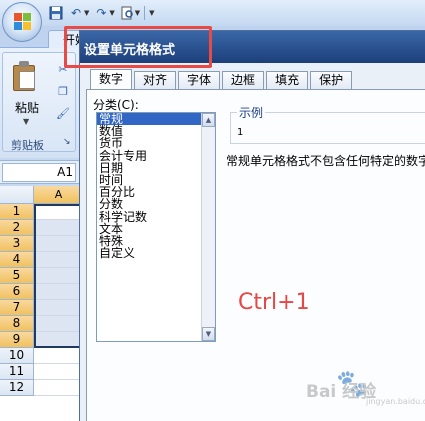  Describe the element at coordinates (130, 50) in the screenshot. I see `dialog-title: 设置单元格格式` at that location.